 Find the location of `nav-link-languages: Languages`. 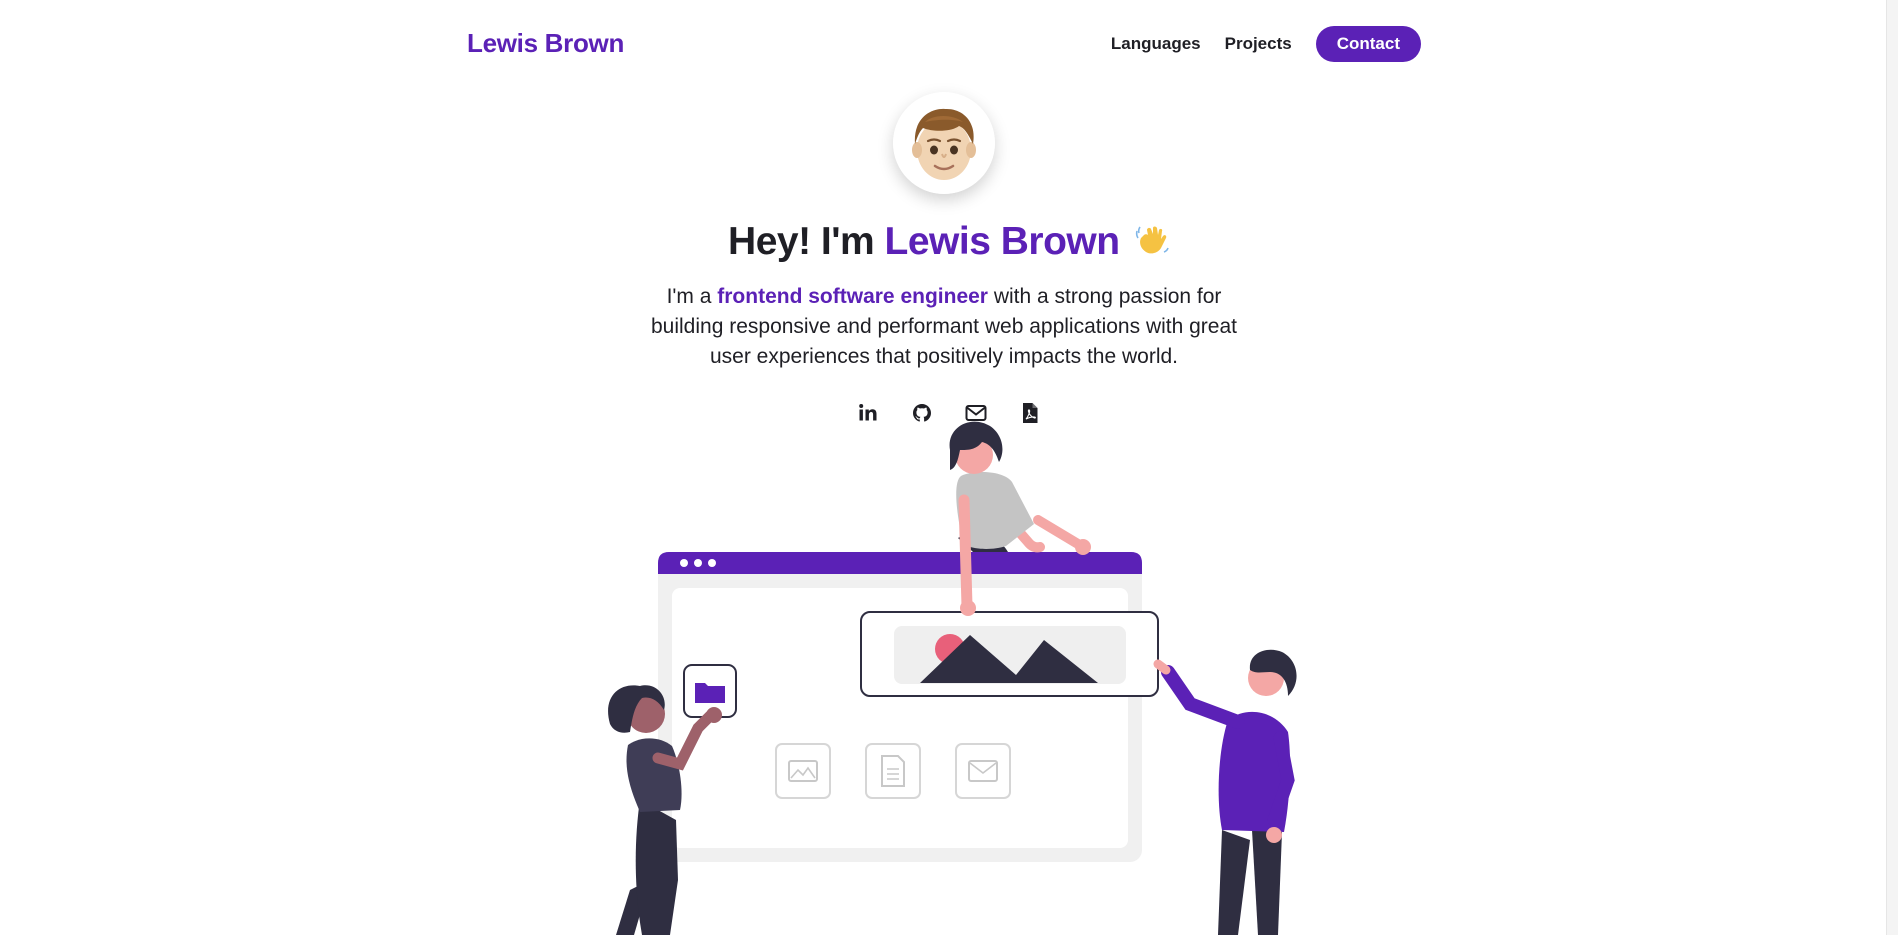

nav-link-languages: Languages is located at coordinates (1156, 44).